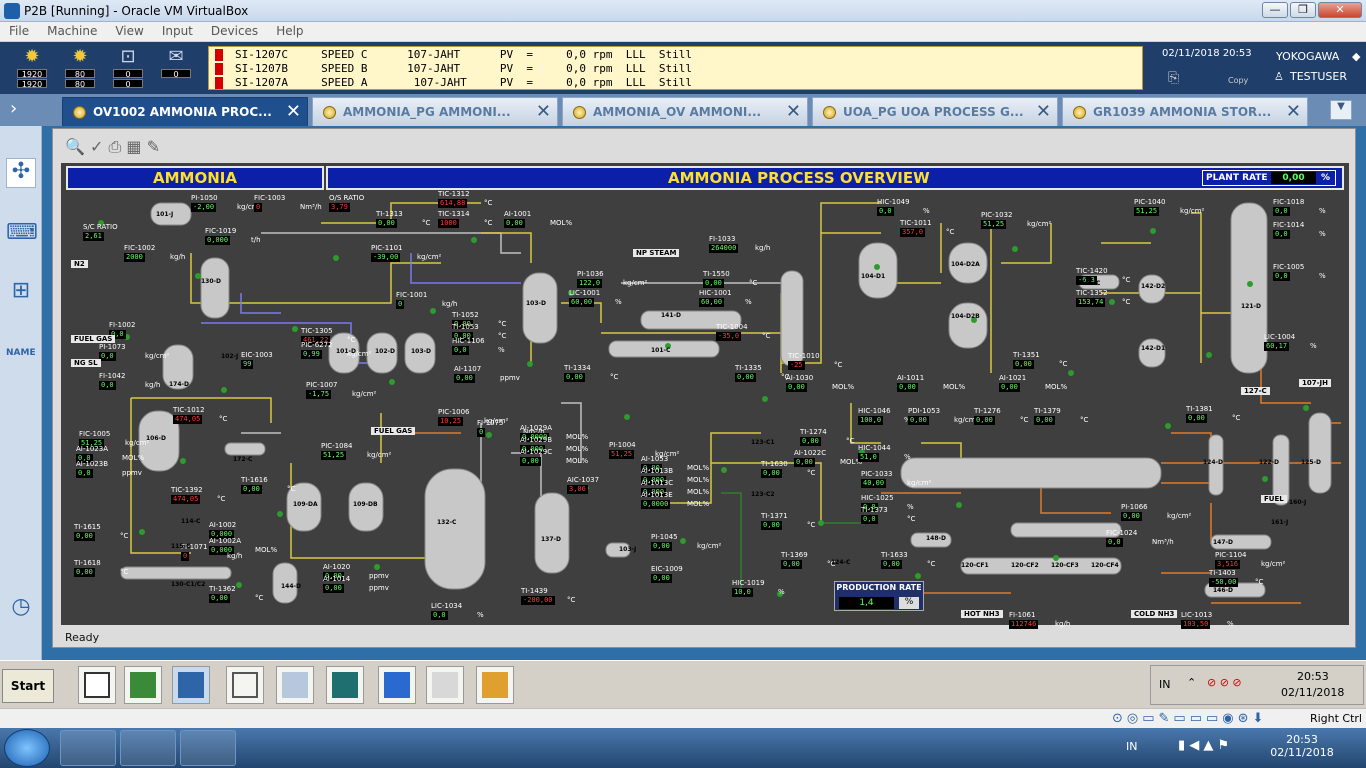 The width and height of the screenshot is (1366, 768). What do you see at coordinates (724, 248) in the screenshot?
I see `tag-value: 264000` at bounding box center [724, 248].